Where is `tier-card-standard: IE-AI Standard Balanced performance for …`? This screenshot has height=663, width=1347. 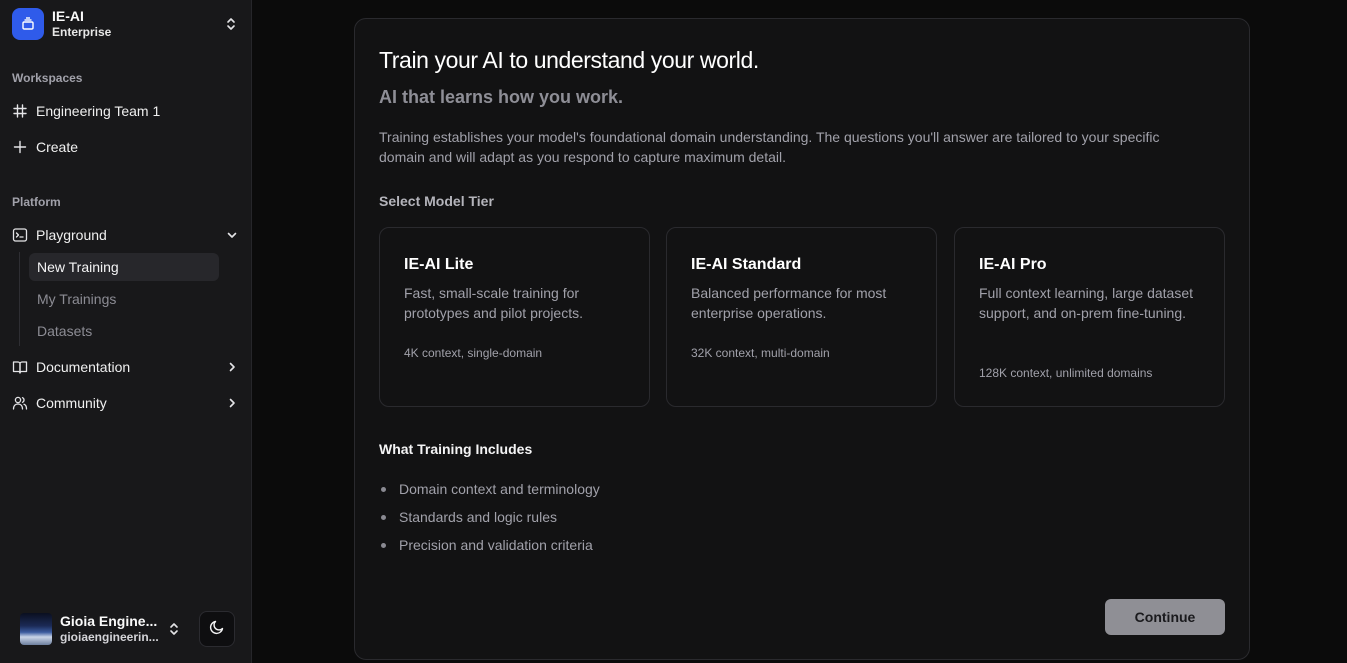 tier-card-standard: IE-AI Standard Balanced performance for … is located at coordinates (801, 317).